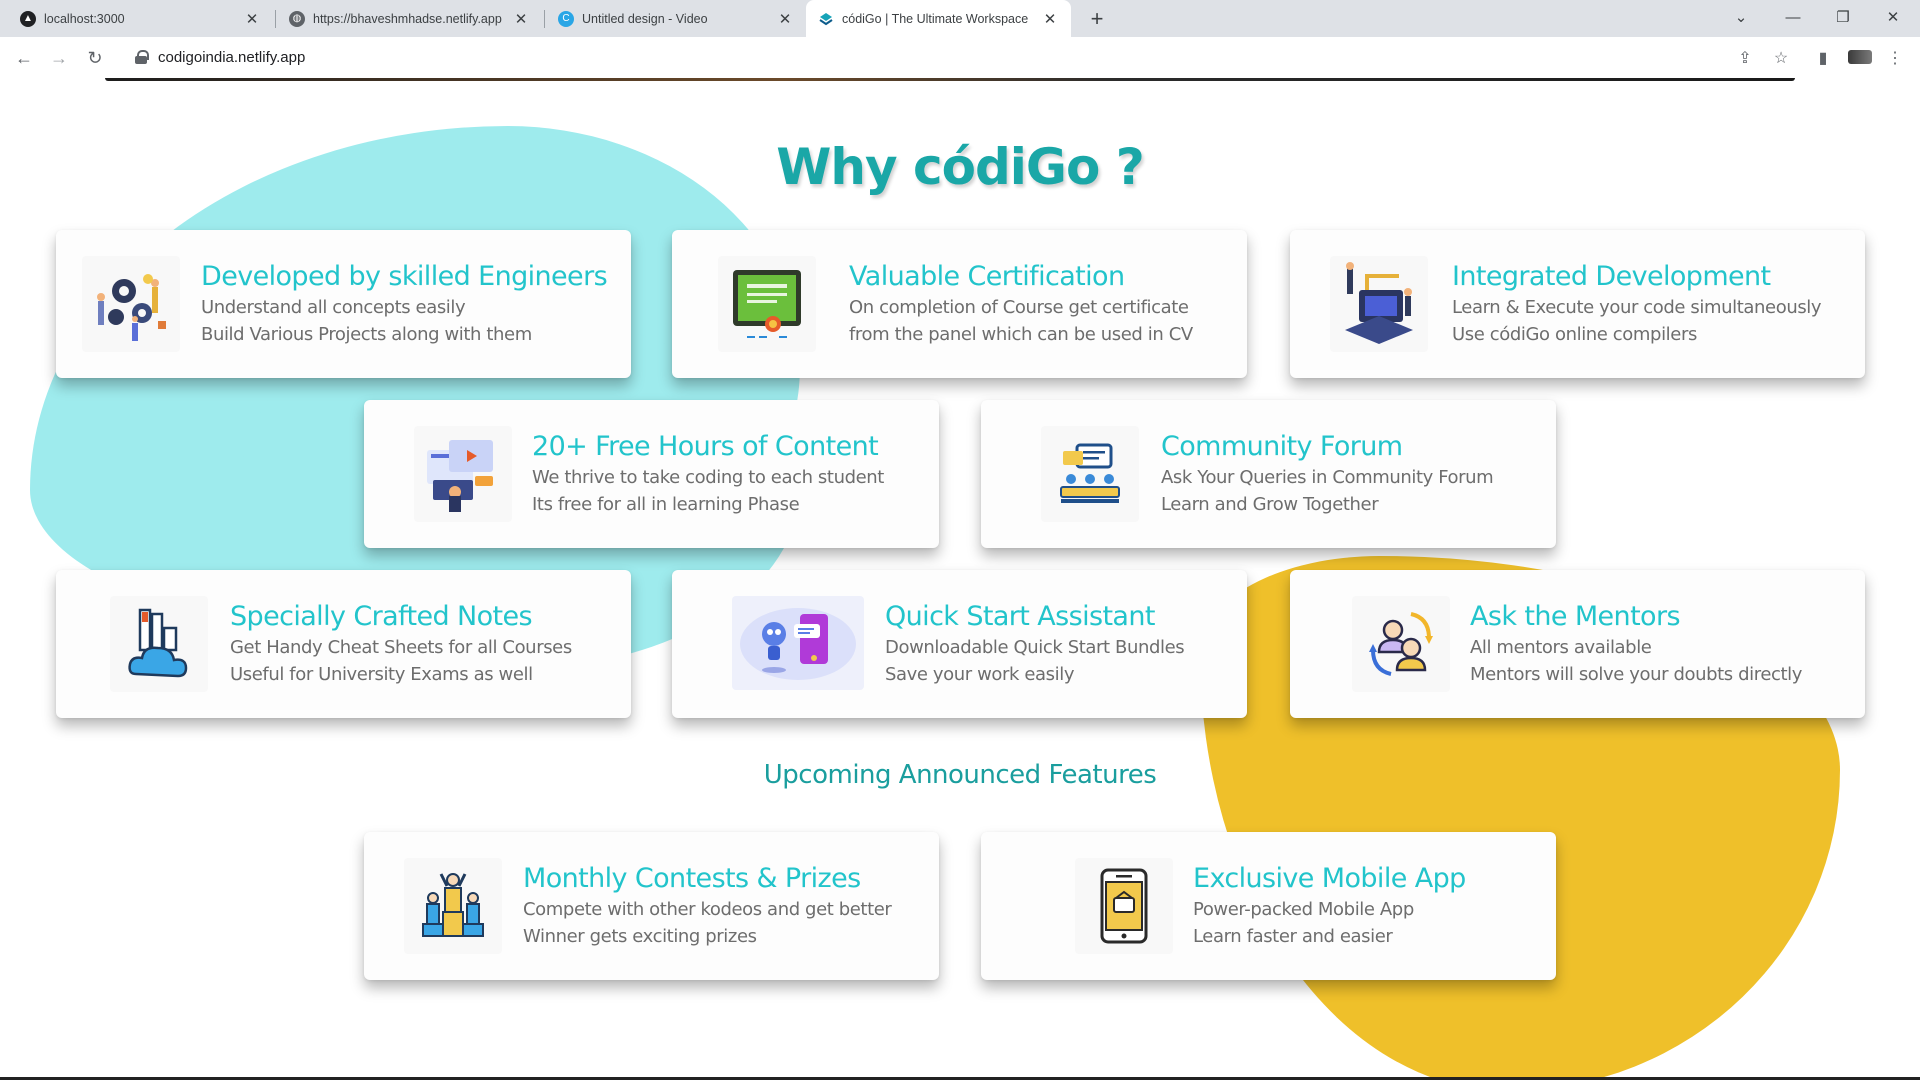 This screenshot has height=1080, width=1920. Describe the element at coordinates (1090, 474) in the screenshot. I see `community-forum-icon` at that location.